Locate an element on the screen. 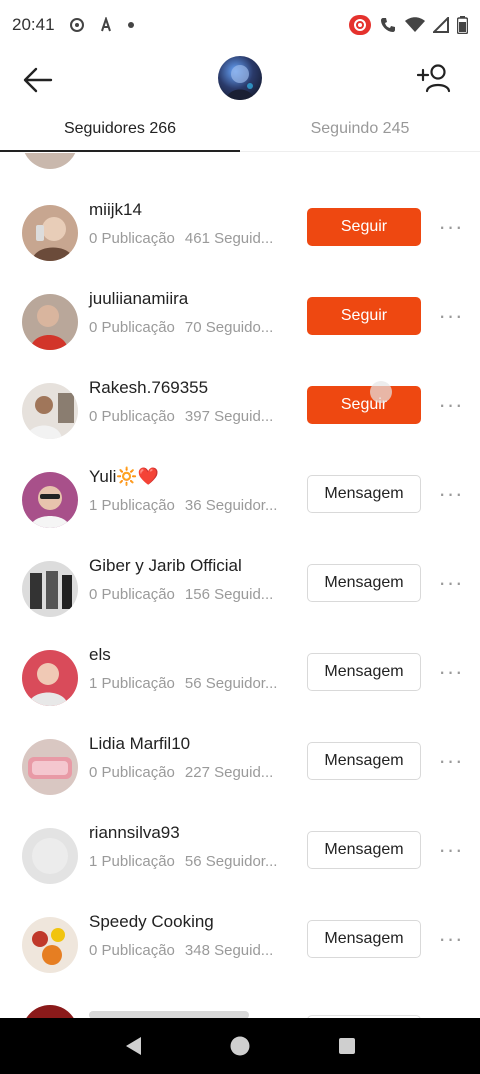 Image resolution: width=480 pixels, height=1074 pixels. status-bar: 20:41 is located at coordinates (240, 25).